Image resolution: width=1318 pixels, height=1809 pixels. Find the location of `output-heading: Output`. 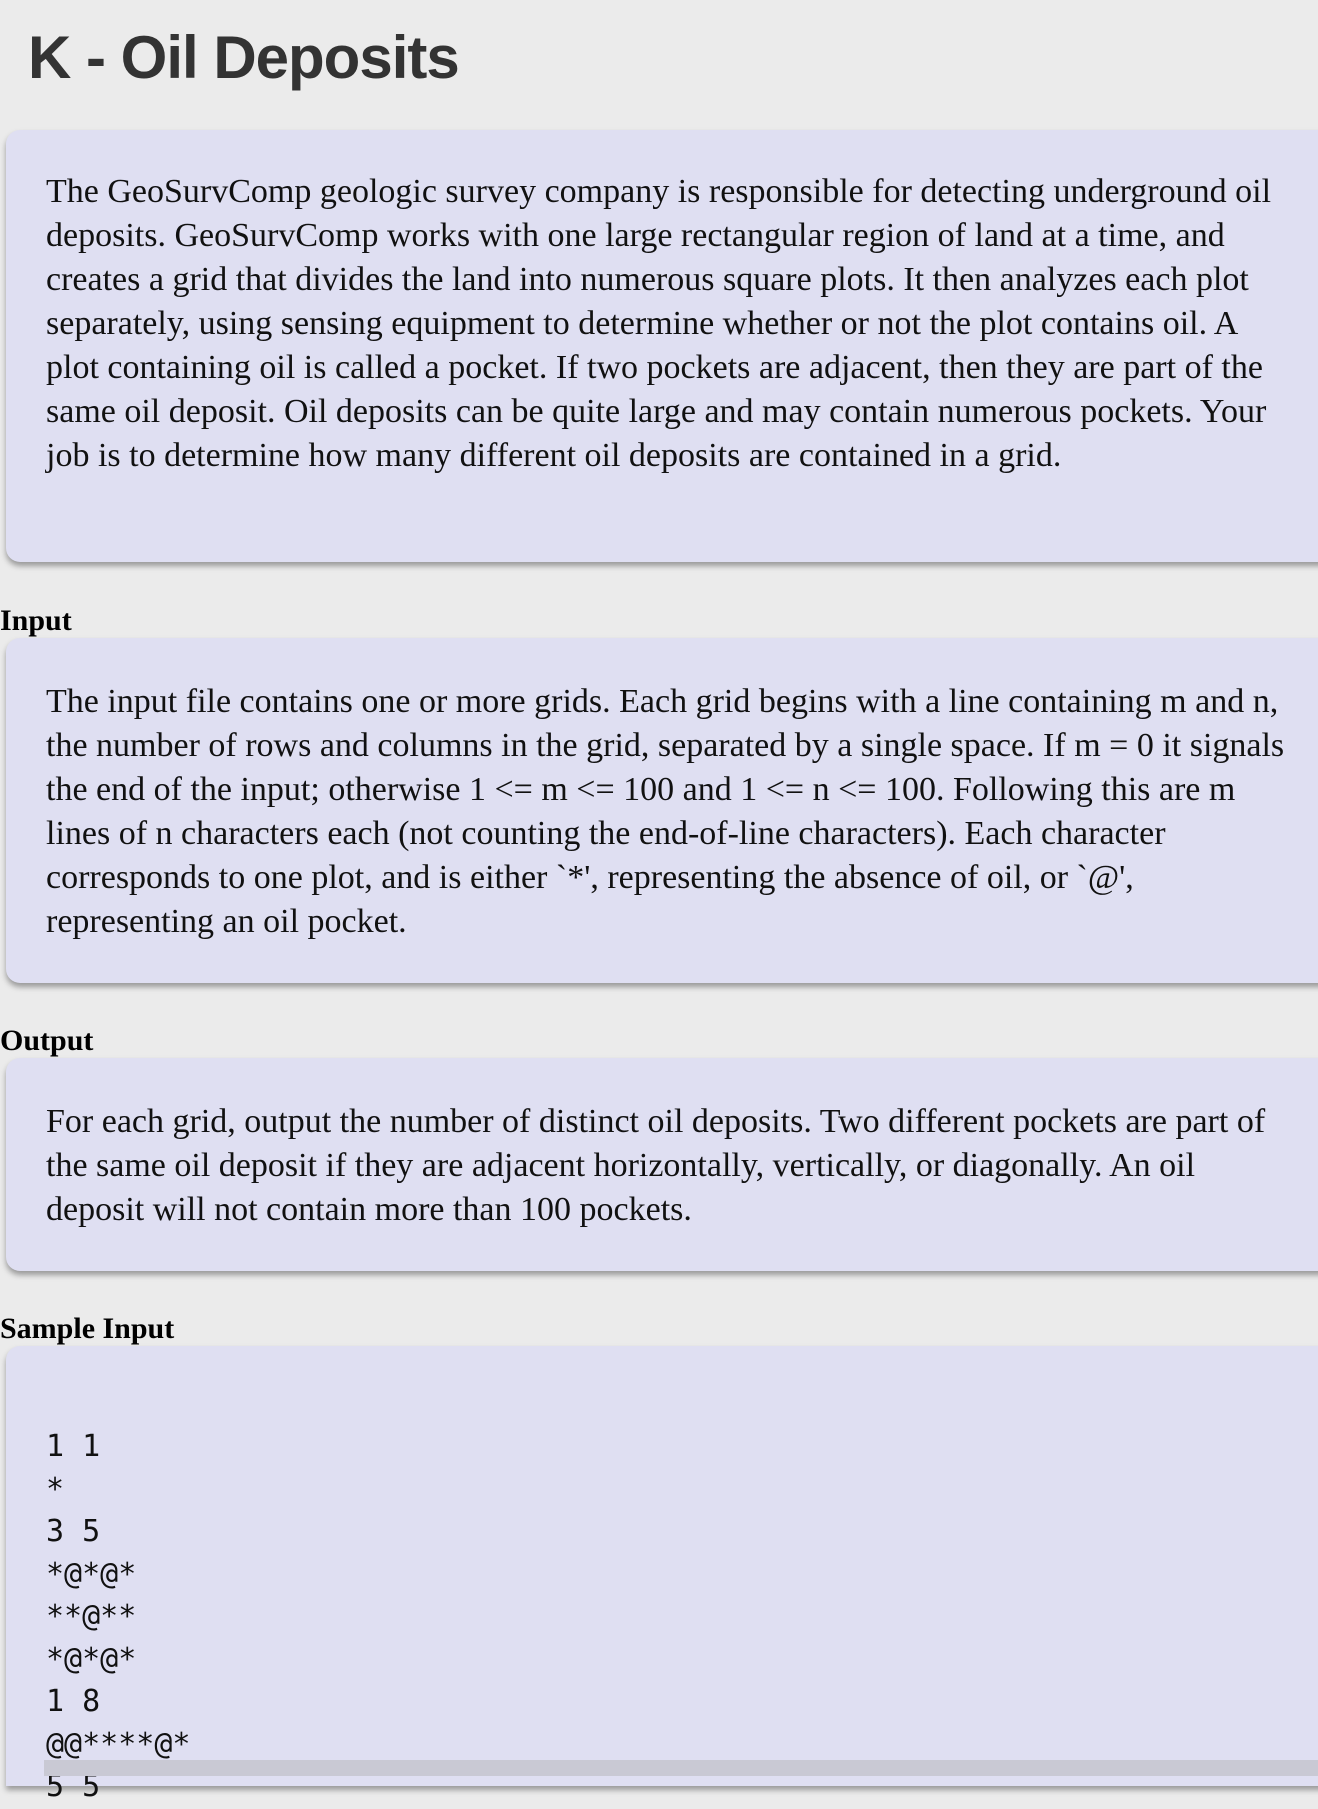

output-heading: Output is located at coordinates (47, 1040).